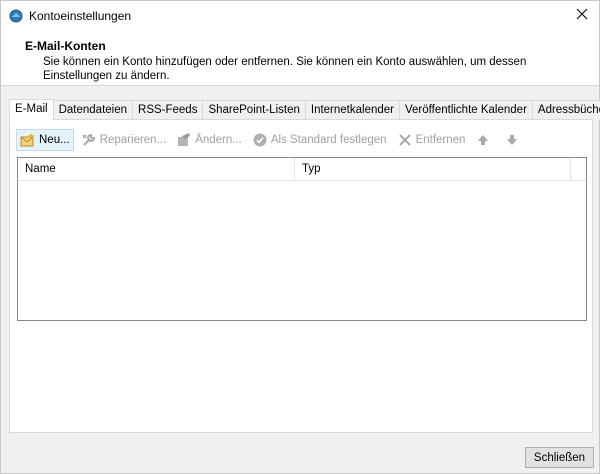 The width and height of the screenshot is (600, 474). I want to click on tab-data-files: Datendateien, so click(93, 110).